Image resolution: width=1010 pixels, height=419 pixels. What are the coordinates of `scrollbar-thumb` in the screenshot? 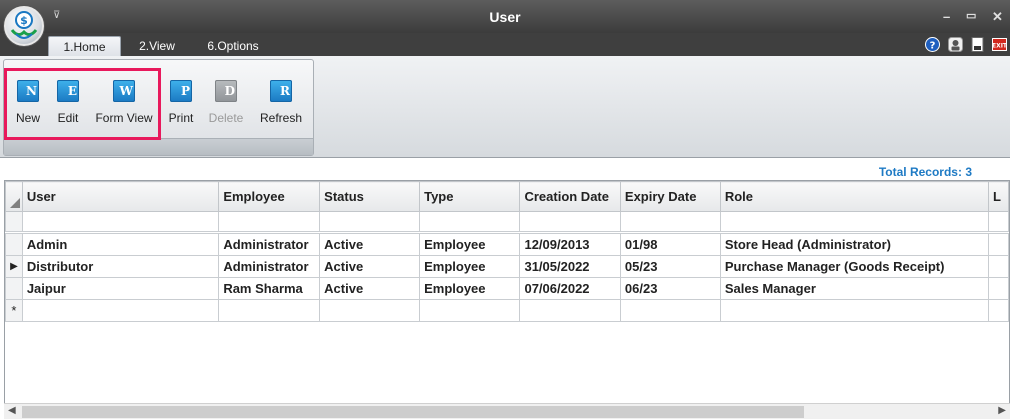 It's located at (413, 412).